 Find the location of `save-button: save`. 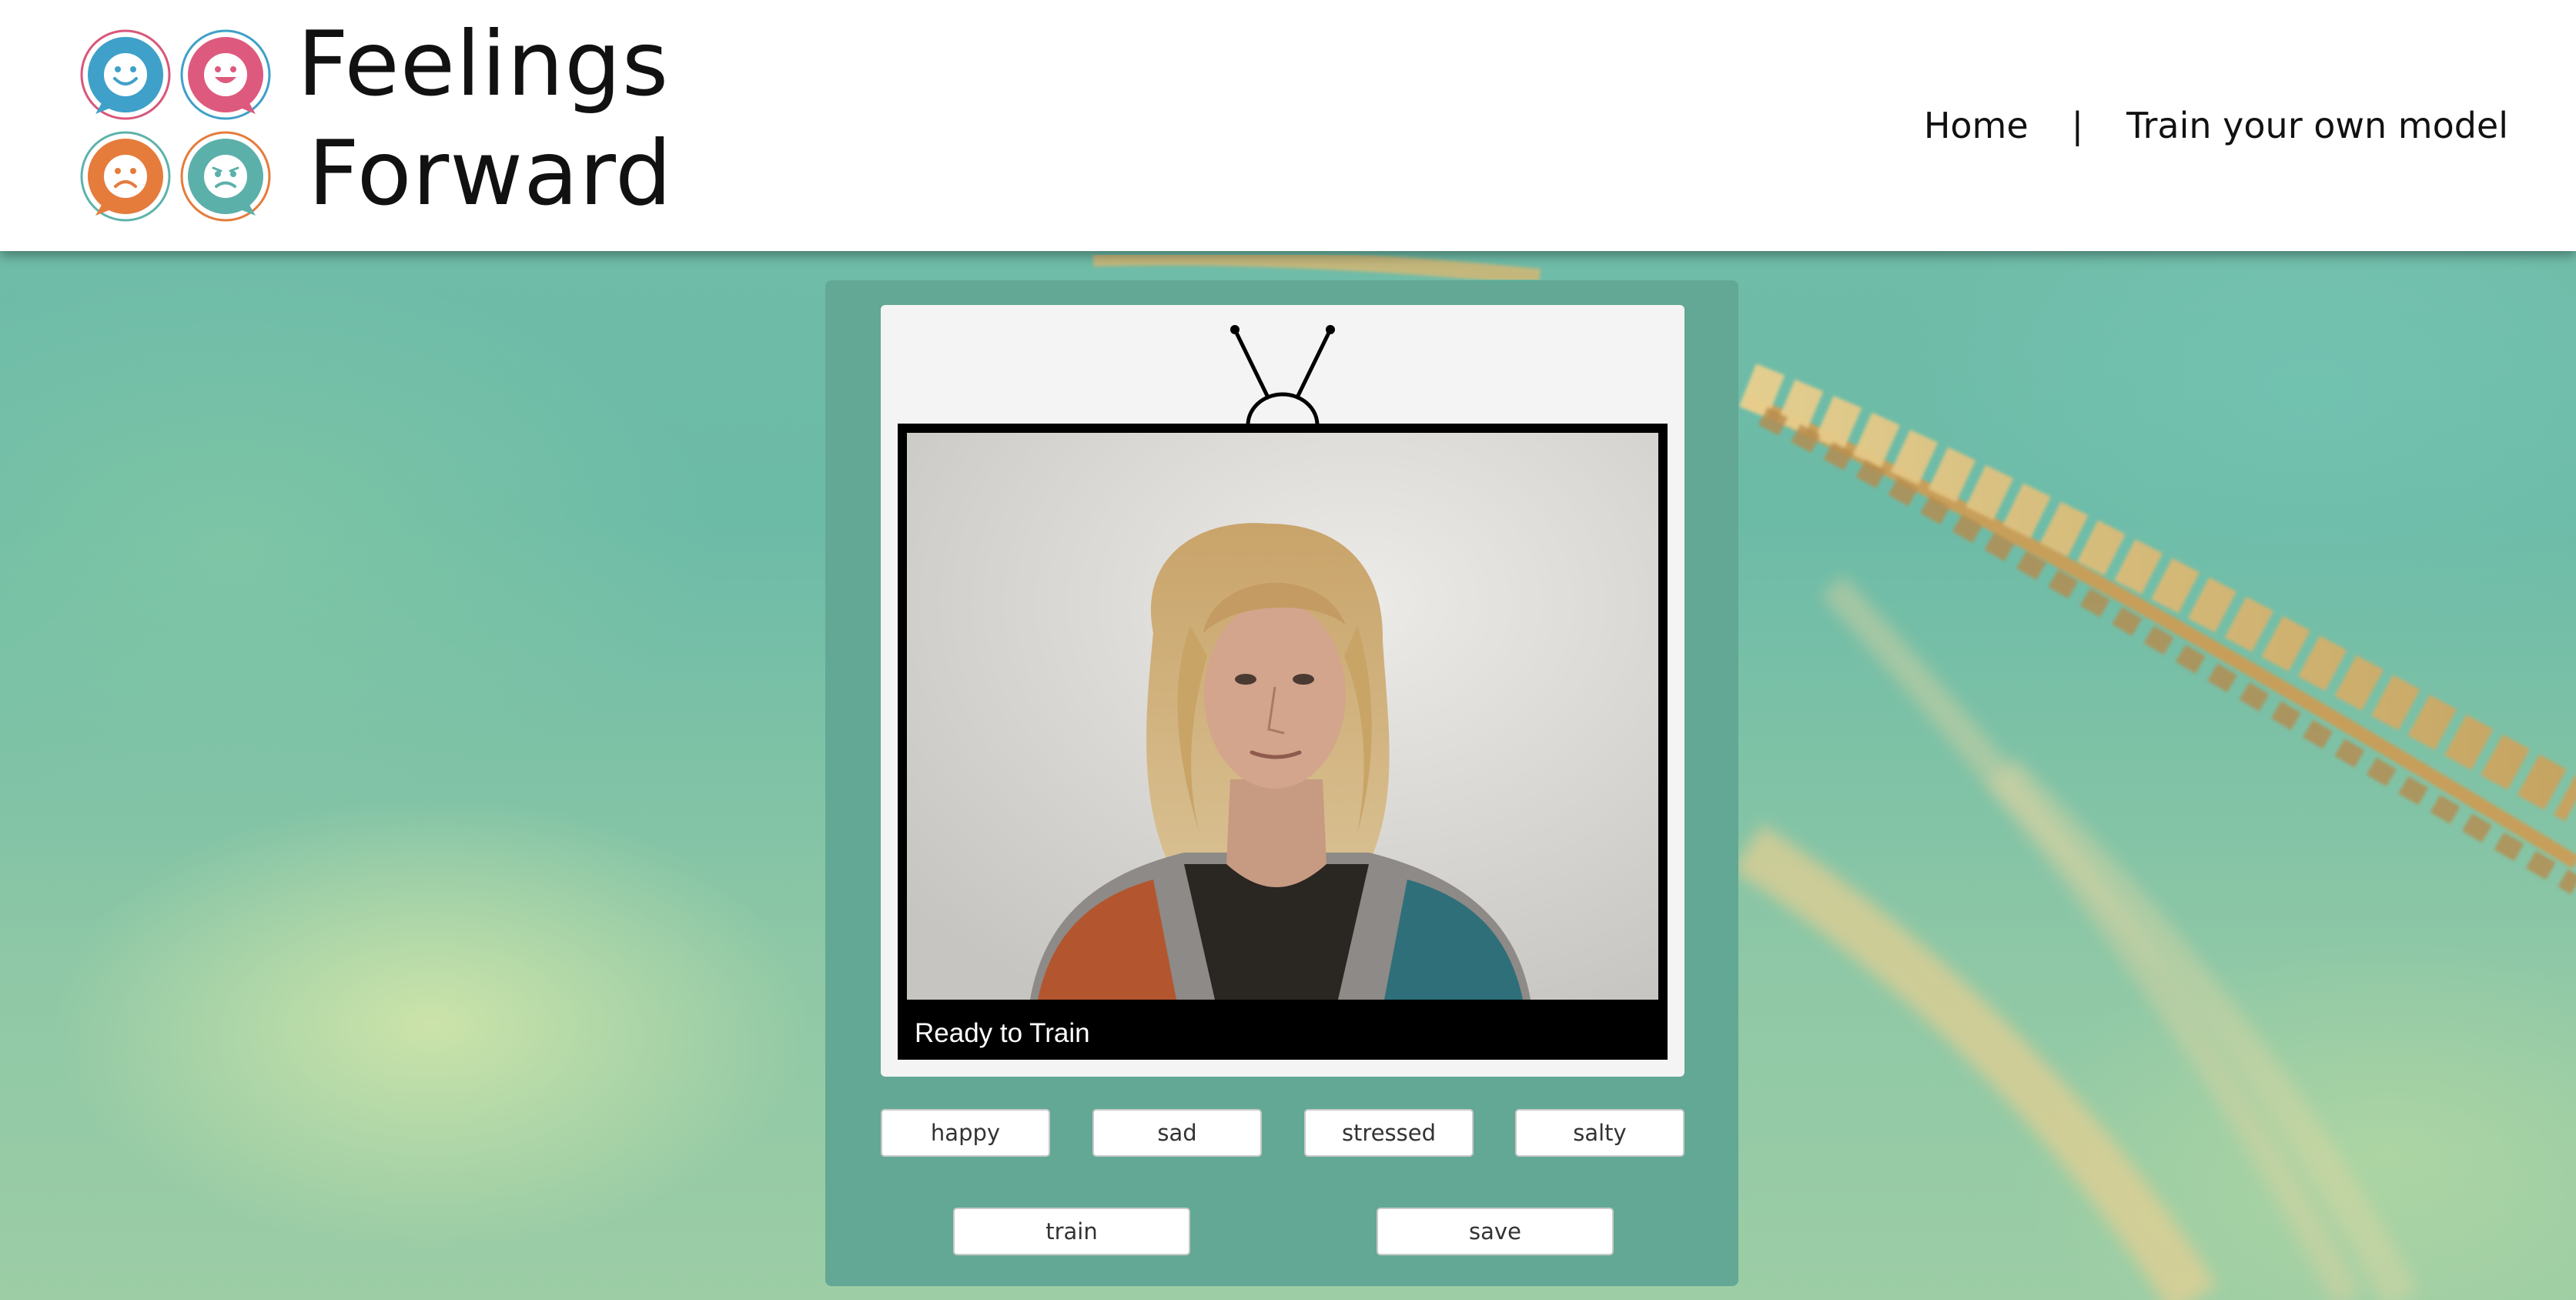

save-button: save is located at coordinates (1495, 1232).